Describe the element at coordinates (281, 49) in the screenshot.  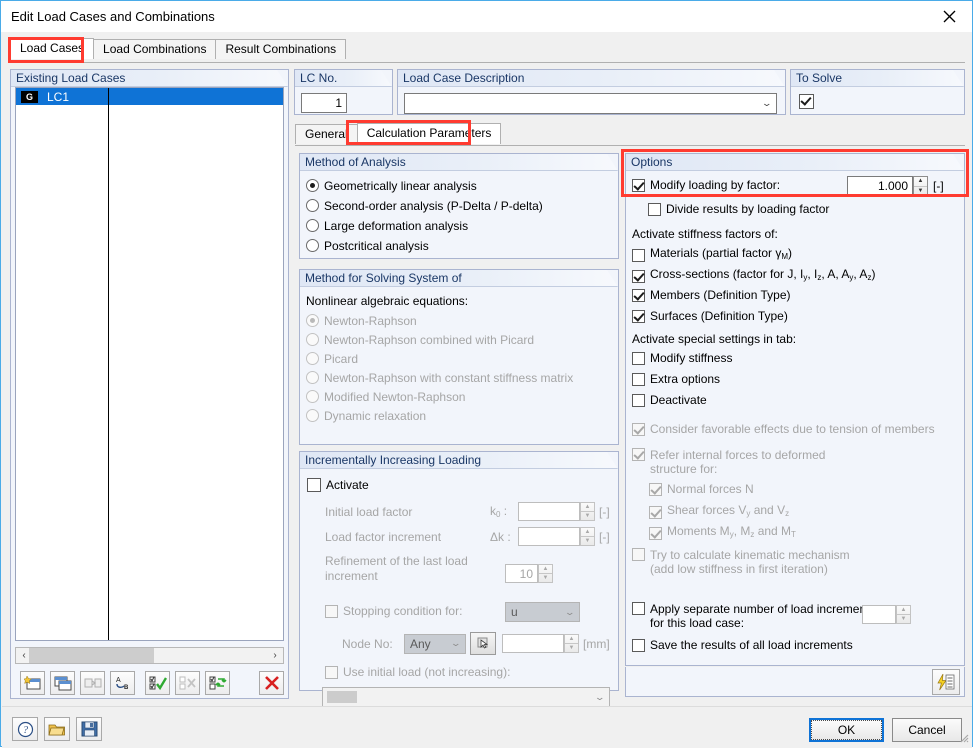
I see `tab-result-combinations: Result Combinations` at that location.